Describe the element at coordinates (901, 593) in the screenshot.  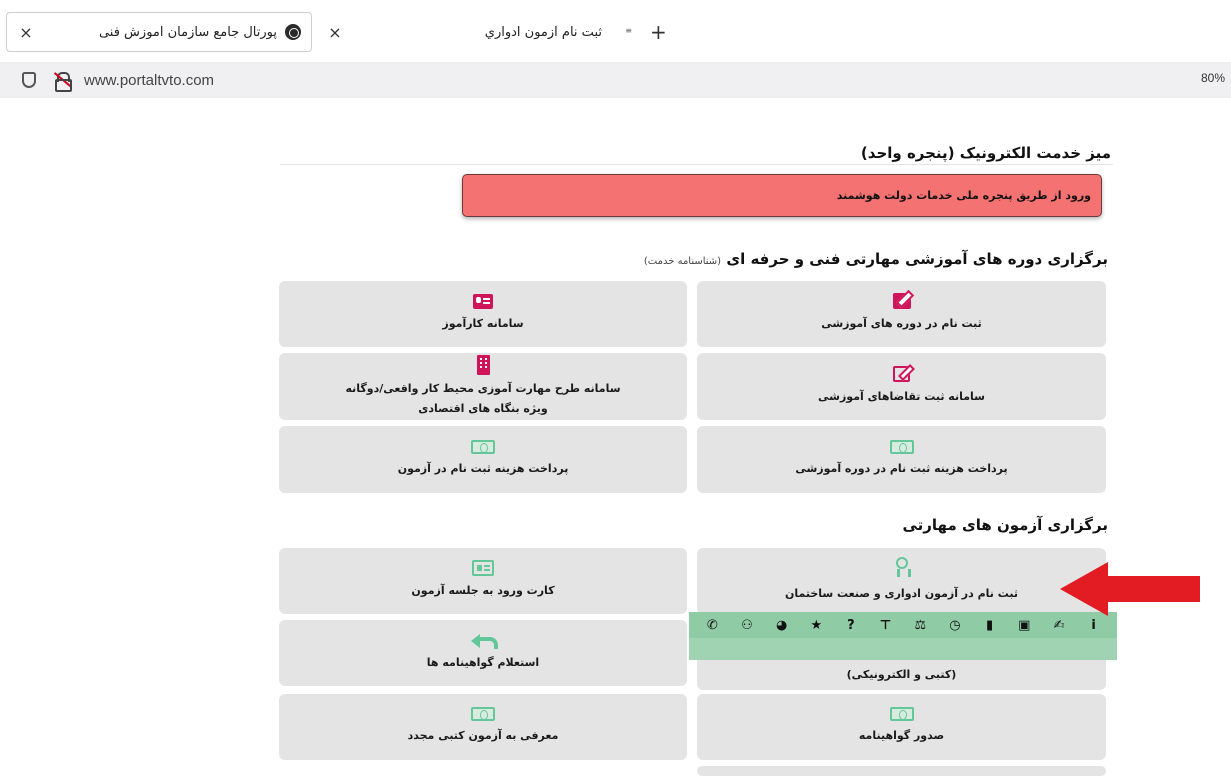
I see `card-label: ثبت نام در آزمون ادواری و صنعت ساختمان` at that location.